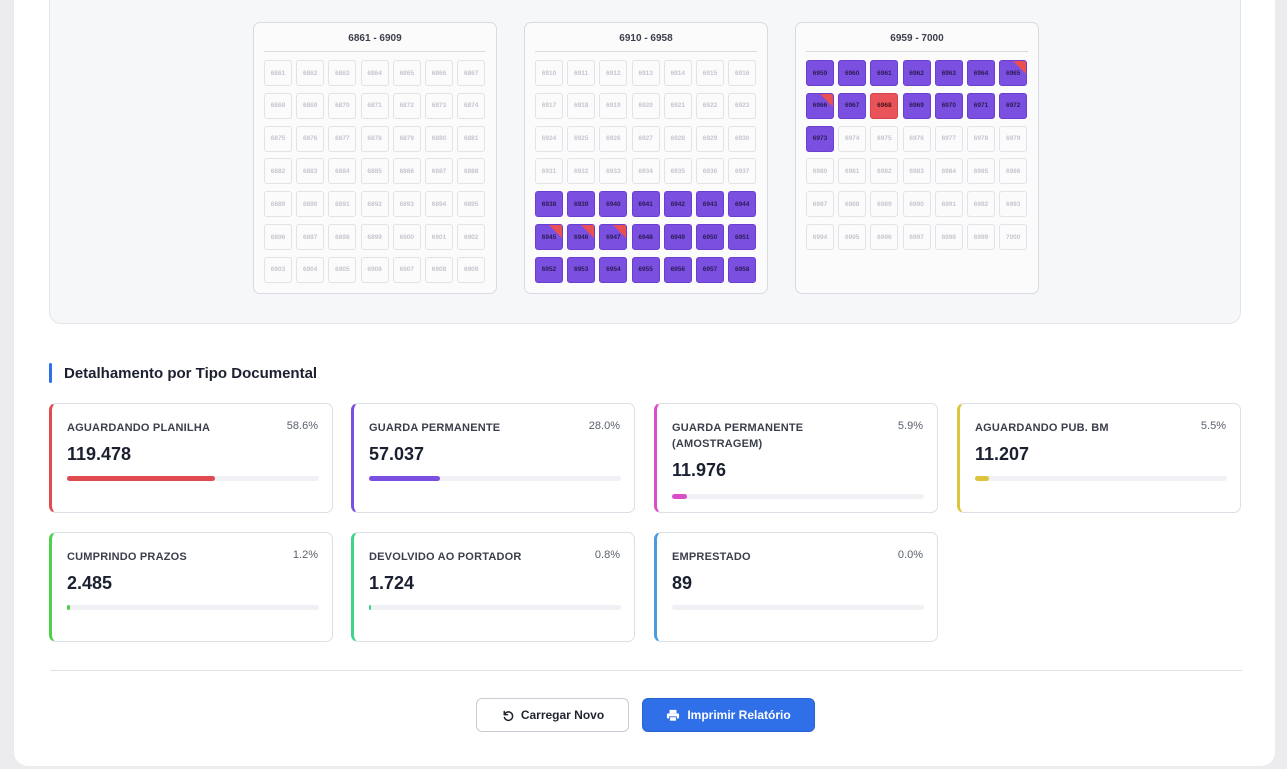 This screenshot has width=1287, height=769. Describe the element at coordinates (439, 237) in the screenshot. I see `box-cell: 6901` at that location.